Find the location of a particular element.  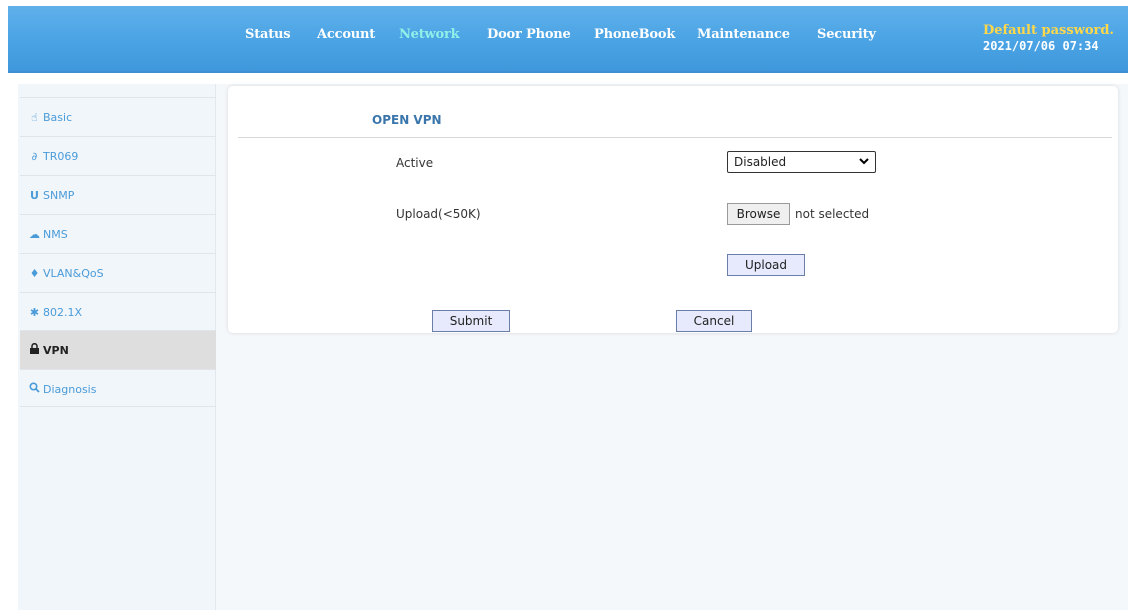

sidebar-item-label: NMS is located at coordinates (55, 234).